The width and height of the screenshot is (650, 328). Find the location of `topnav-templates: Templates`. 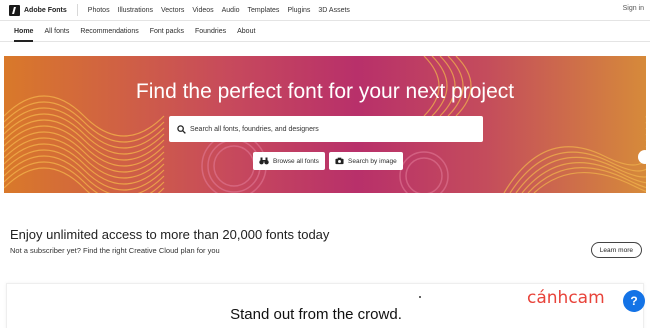

topnav-templates: Templates is located at coordinates (264, 10).